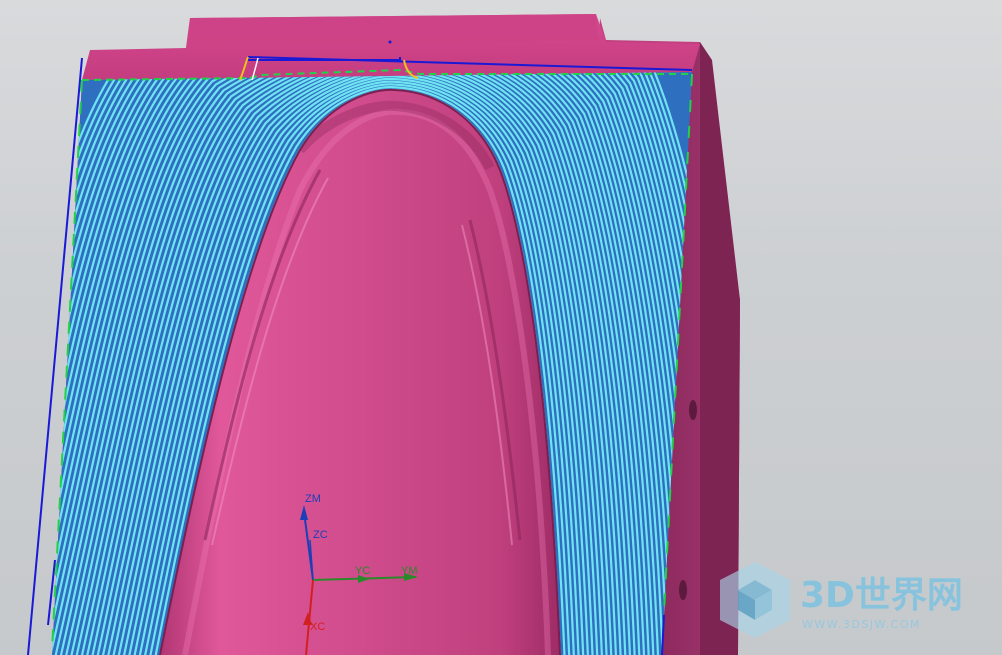  Describe the element at coordinates (320, 535) in the screenshot. I see `zc-label: ZC` at that location.